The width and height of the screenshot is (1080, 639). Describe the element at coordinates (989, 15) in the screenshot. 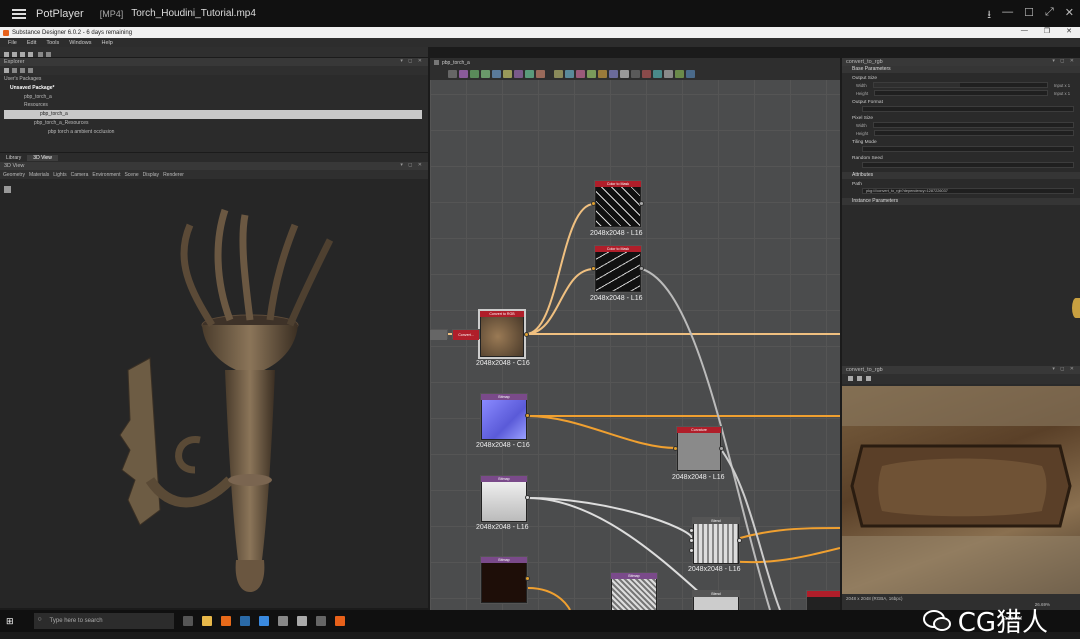

I see `download-icon: ⭳` at that location.